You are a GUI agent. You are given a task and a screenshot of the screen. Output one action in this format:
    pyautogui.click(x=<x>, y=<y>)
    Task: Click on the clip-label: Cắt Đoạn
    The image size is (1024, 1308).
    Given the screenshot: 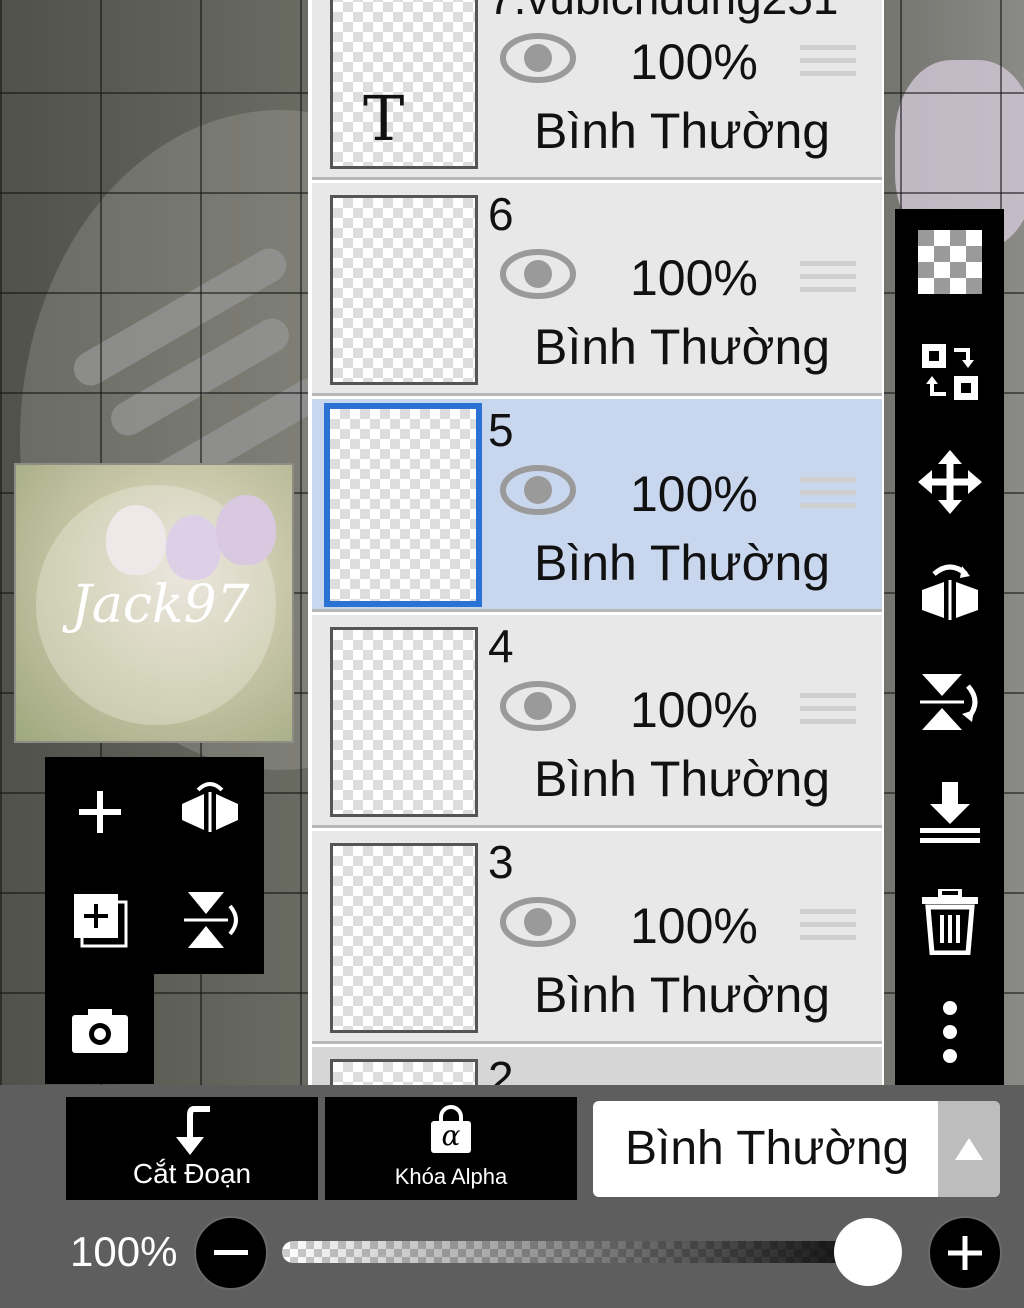 What is the action you would take?
    pyautogui.click(x=192, y=1173)
    